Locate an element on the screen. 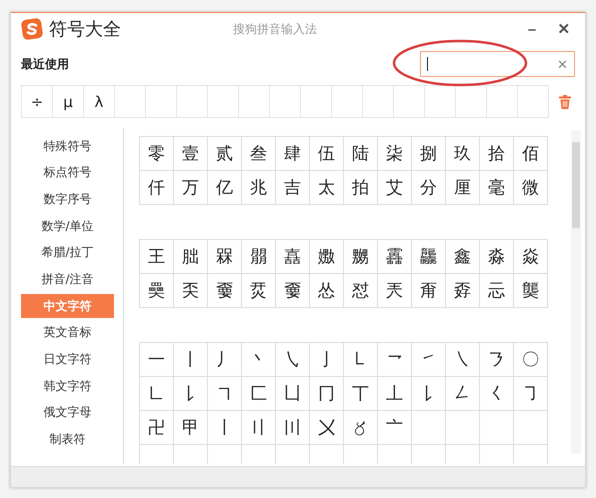 This screenshot has height=498, width=596. category-item: 日文字符 is located at coordinates (67, 360).